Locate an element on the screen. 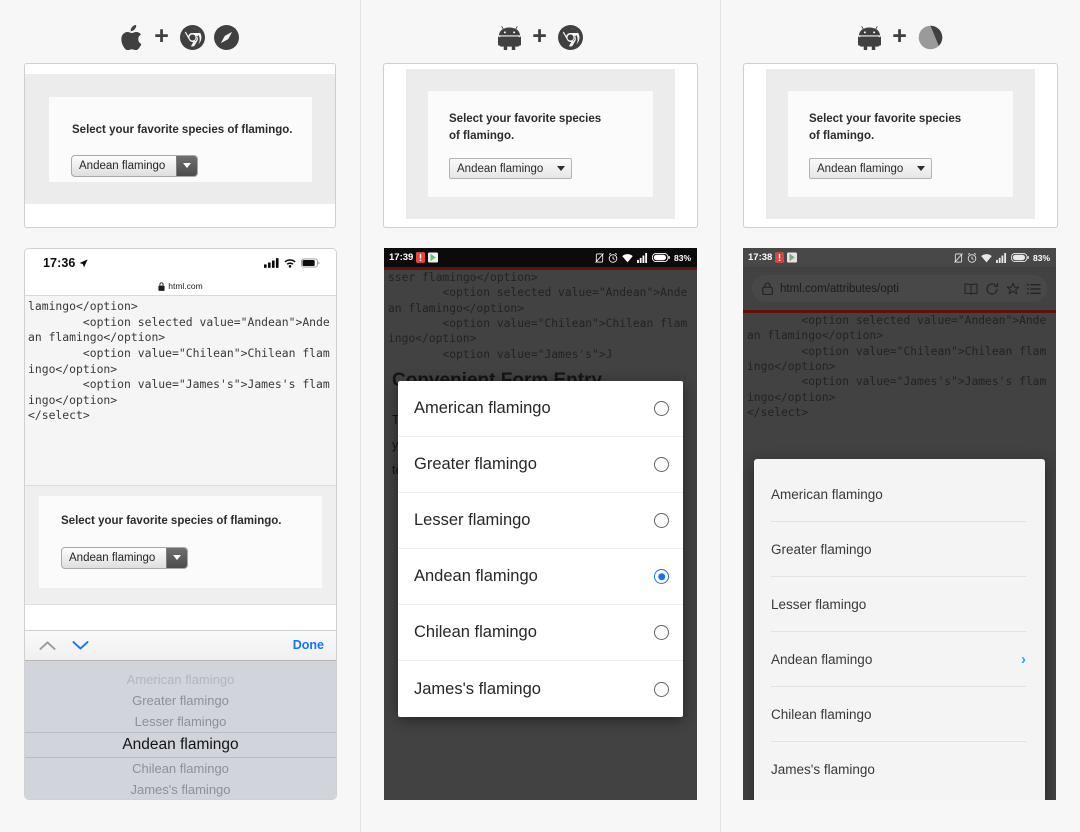  lock-icon is located at coordinates (161, 286).